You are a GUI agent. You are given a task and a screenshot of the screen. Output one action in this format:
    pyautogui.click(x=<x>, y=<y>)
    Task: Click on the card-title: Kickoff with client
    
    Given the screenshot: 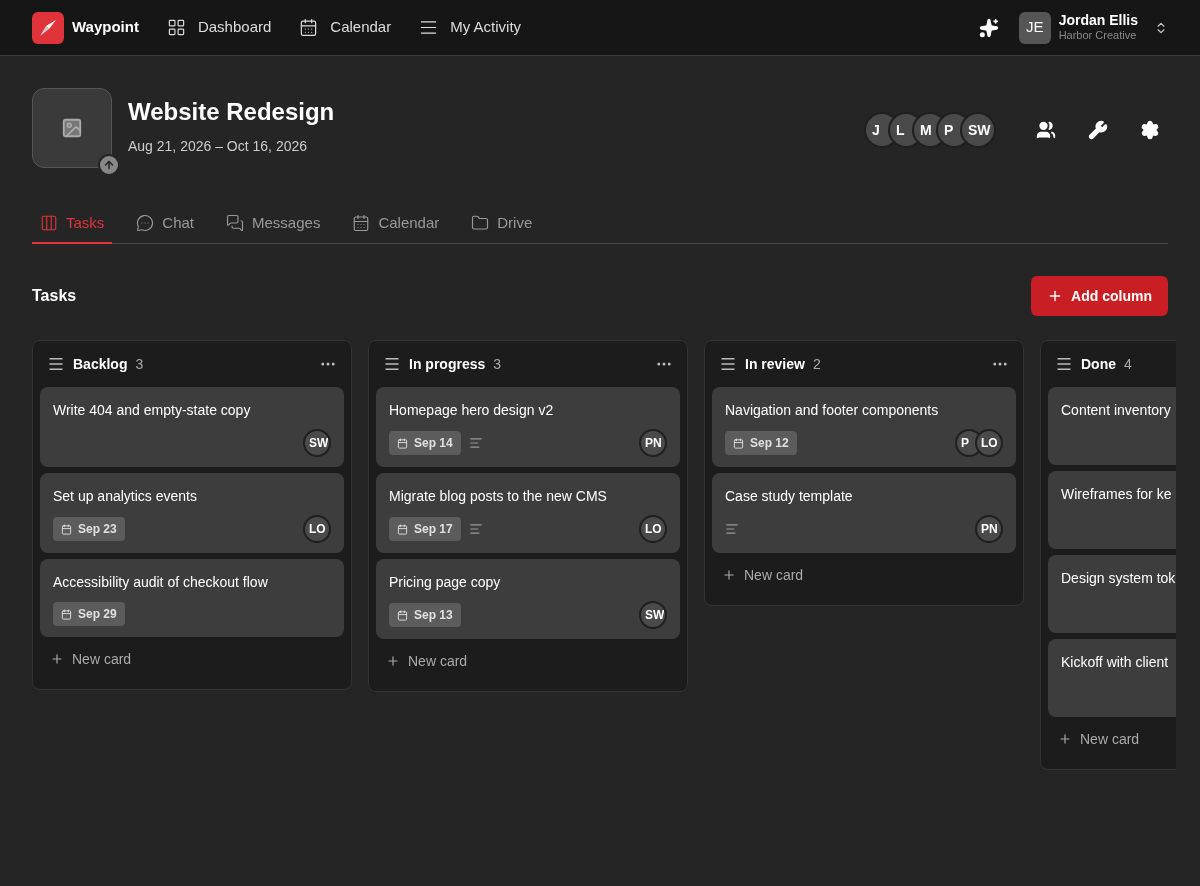 What is the action you would take?
    pyautogui.click(x=1115, y=662)
    